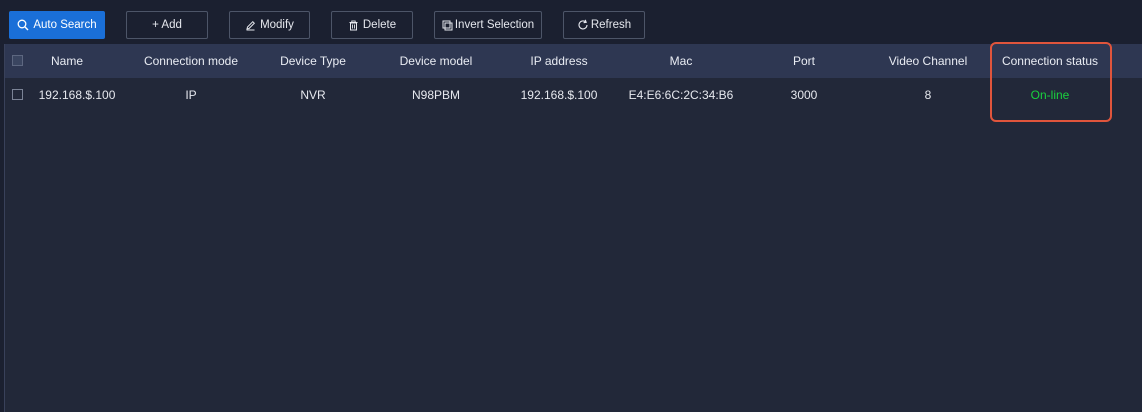 Image resolution: width=1142 pixels, height=412 pixels. What do you see at coordinates (436, 61) in the screenshot?
I see `column-header-device-model: Device model` at bounding box center [436, 61].